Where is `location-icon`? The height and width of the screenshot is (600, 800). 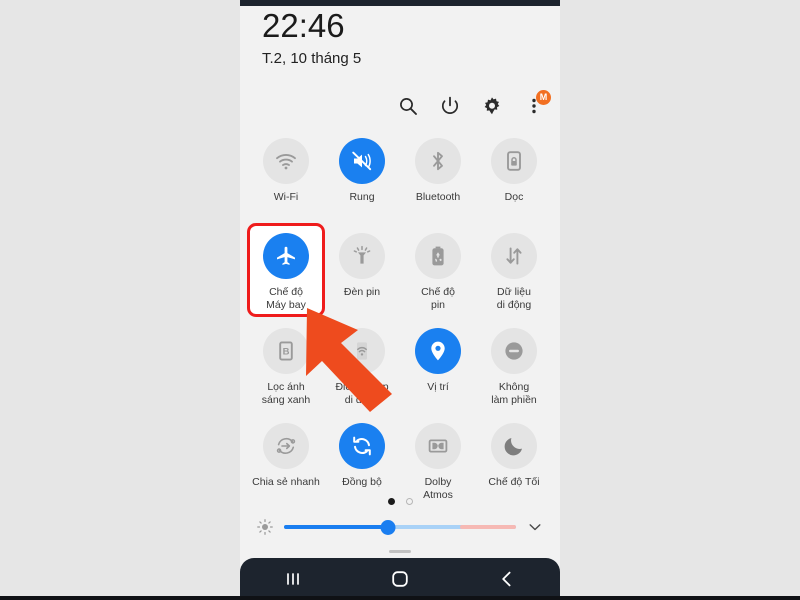
location-icon is located at coordinates (438, 351).